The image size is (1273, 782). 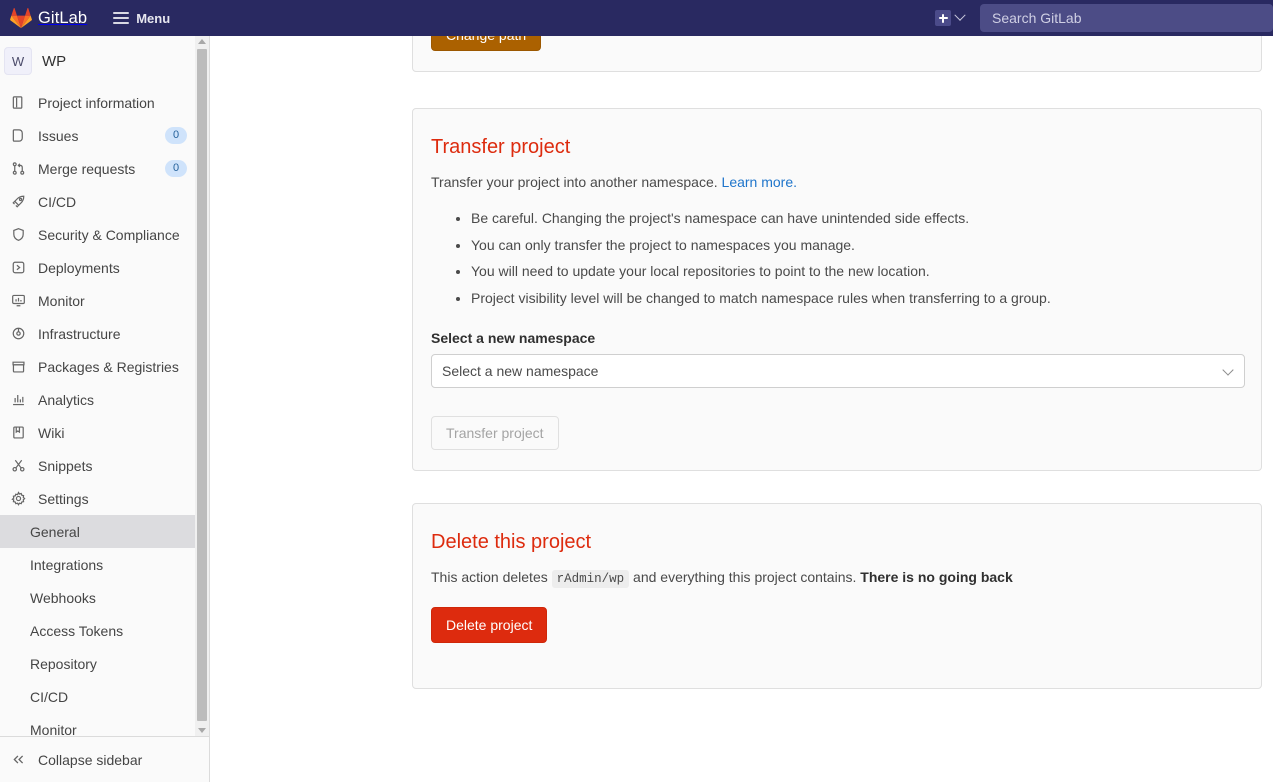 What do you see at coordinates (63, 498) in the screenshot?
I see `sidebar-label: Settings` at bounding box center [63, 498].